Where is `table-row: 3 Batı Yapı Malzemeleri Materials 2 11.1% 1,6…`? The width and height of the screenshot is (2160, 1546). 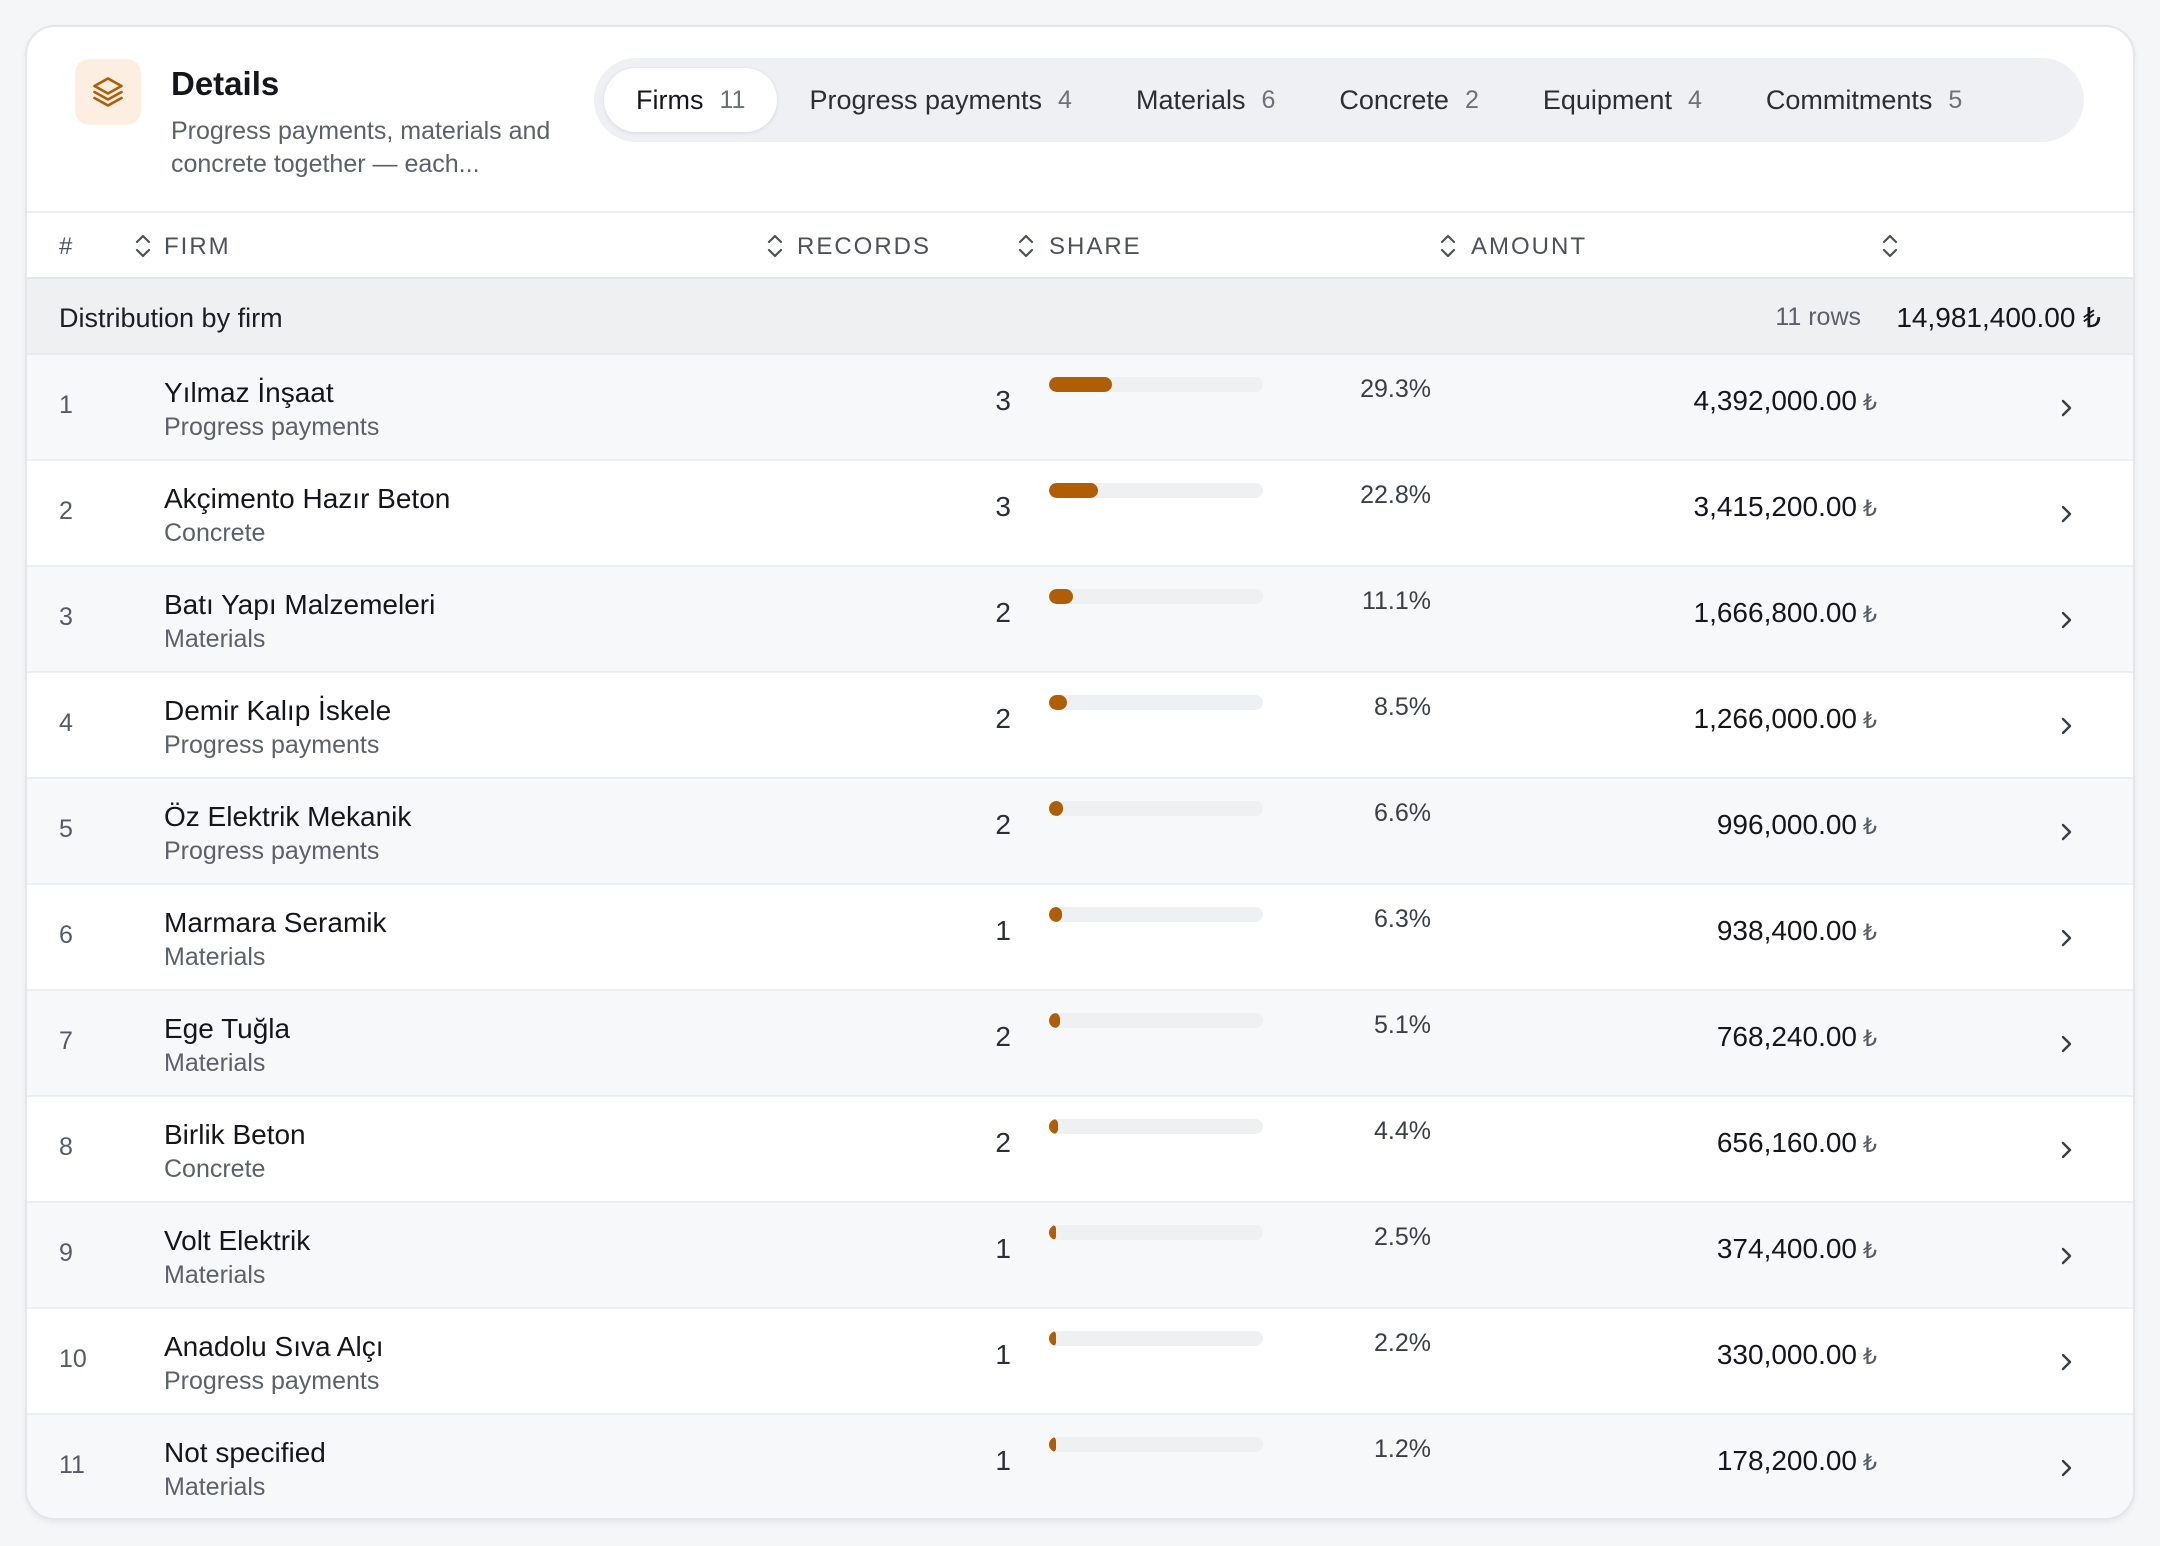
table-row: 3 Batı Yapı Malzemeleri Materials 2 11.1% 1,6… is located at coordinates (1080, 620).